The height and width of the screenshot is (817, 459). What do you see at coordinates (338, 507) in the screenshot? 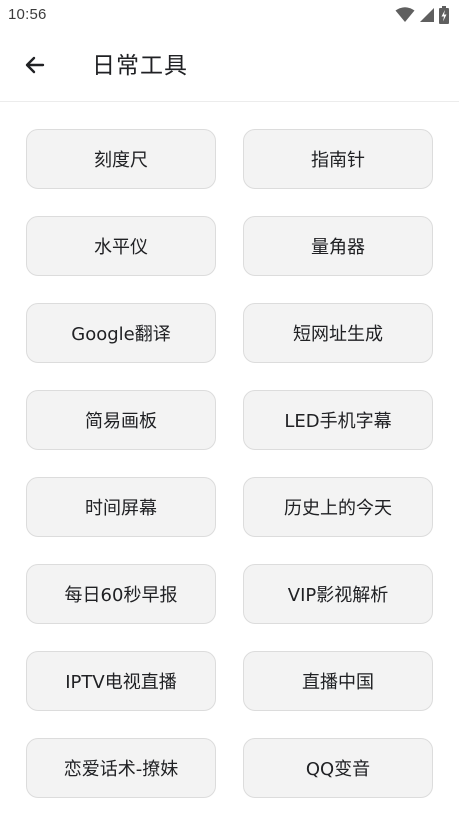
I see `history-today-button: 历史上的今天` at bounding box center [338, 507].